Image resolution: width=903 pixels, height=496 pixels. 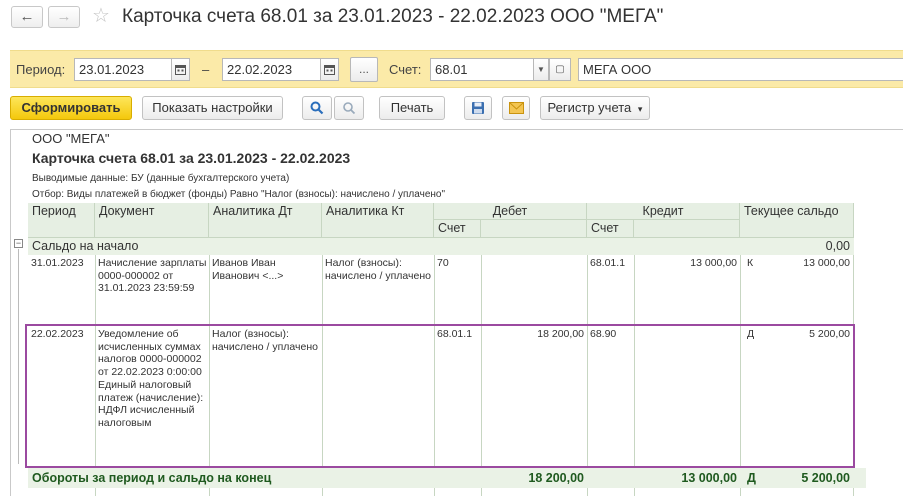 I want to click on calendar-to-button, so click(x=329, y=69).